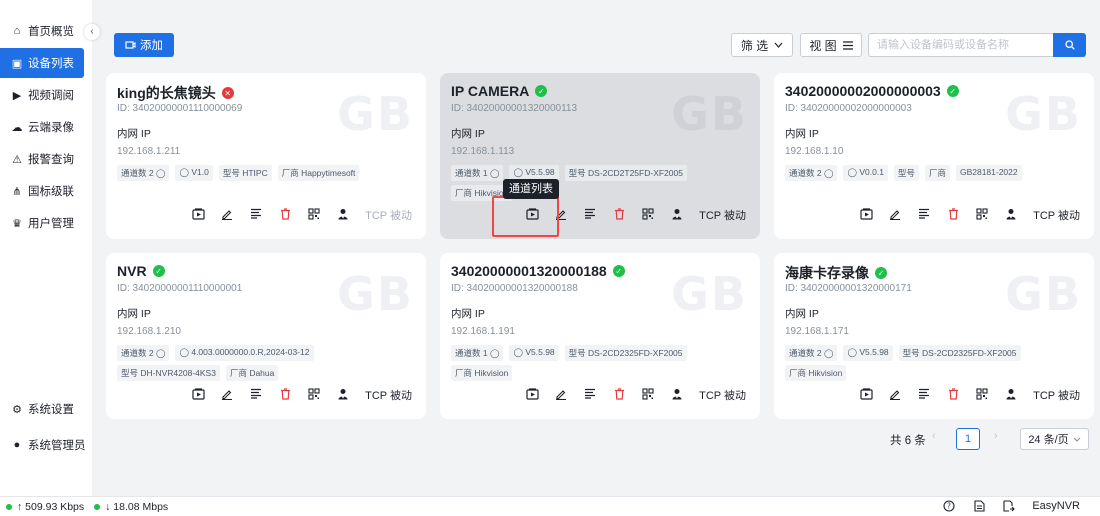 Image resolution: width=1100 pixels, height=516 pixels. What do you see at coordinates (988, 173) in the screenshot?
I see `device-tag: GB28181-2022` at bounding box center [988, 173].